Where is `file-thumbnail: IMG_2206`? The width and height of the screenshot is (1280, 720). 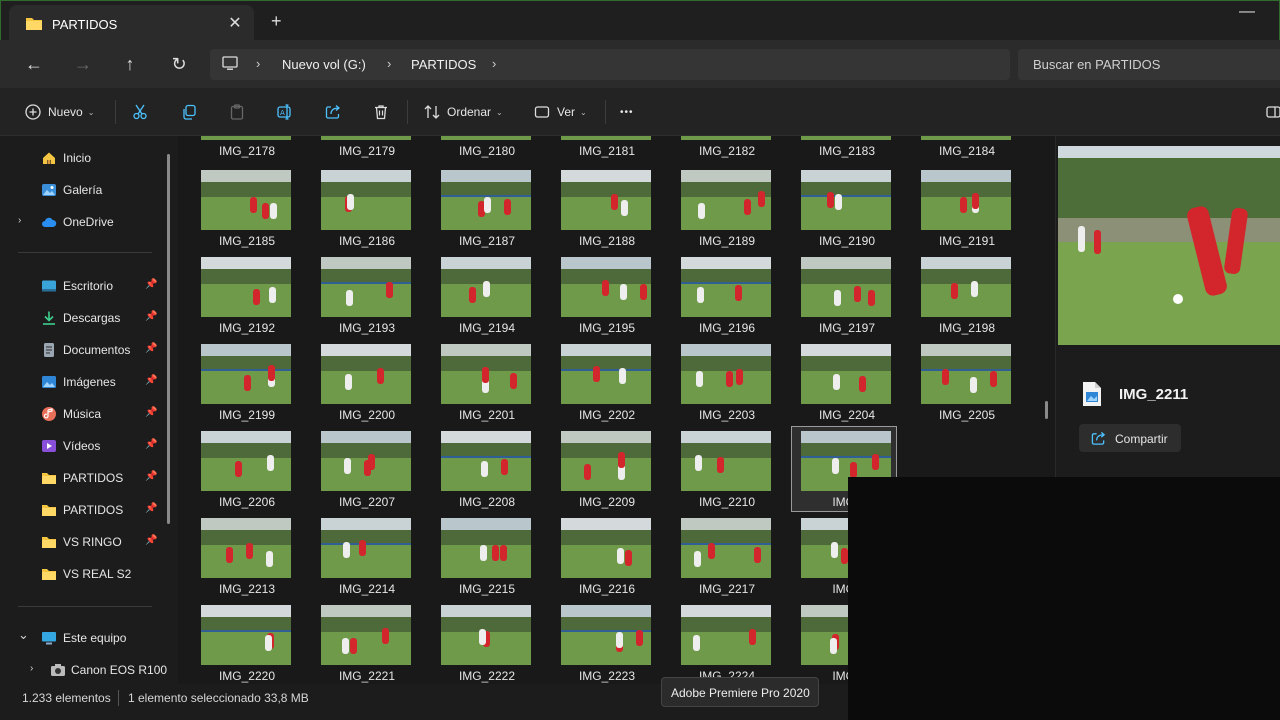 file-thumbnail: IMG_2206 is located at coordinates (244, 469).